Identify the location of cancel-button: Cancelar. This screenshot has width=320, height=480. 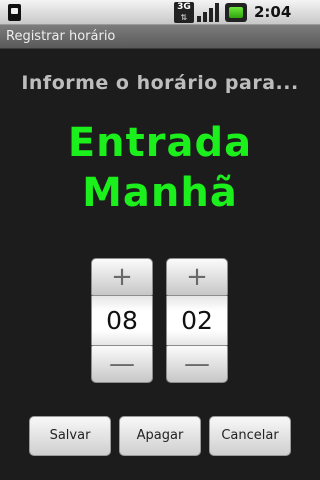
(250, 436).